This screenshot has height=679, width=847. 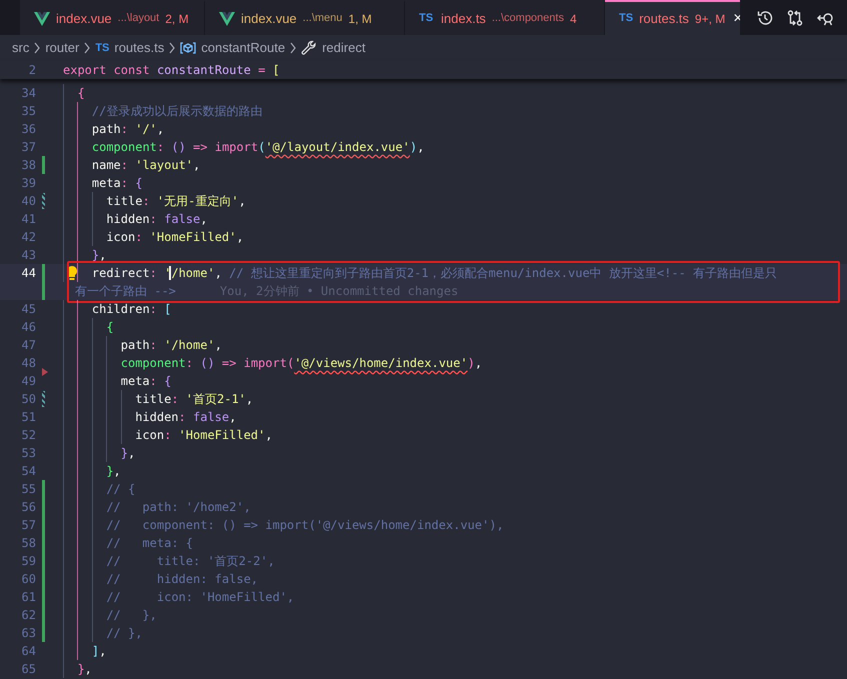 I want to click on code-line: children: [, so click(x=132, y=309).